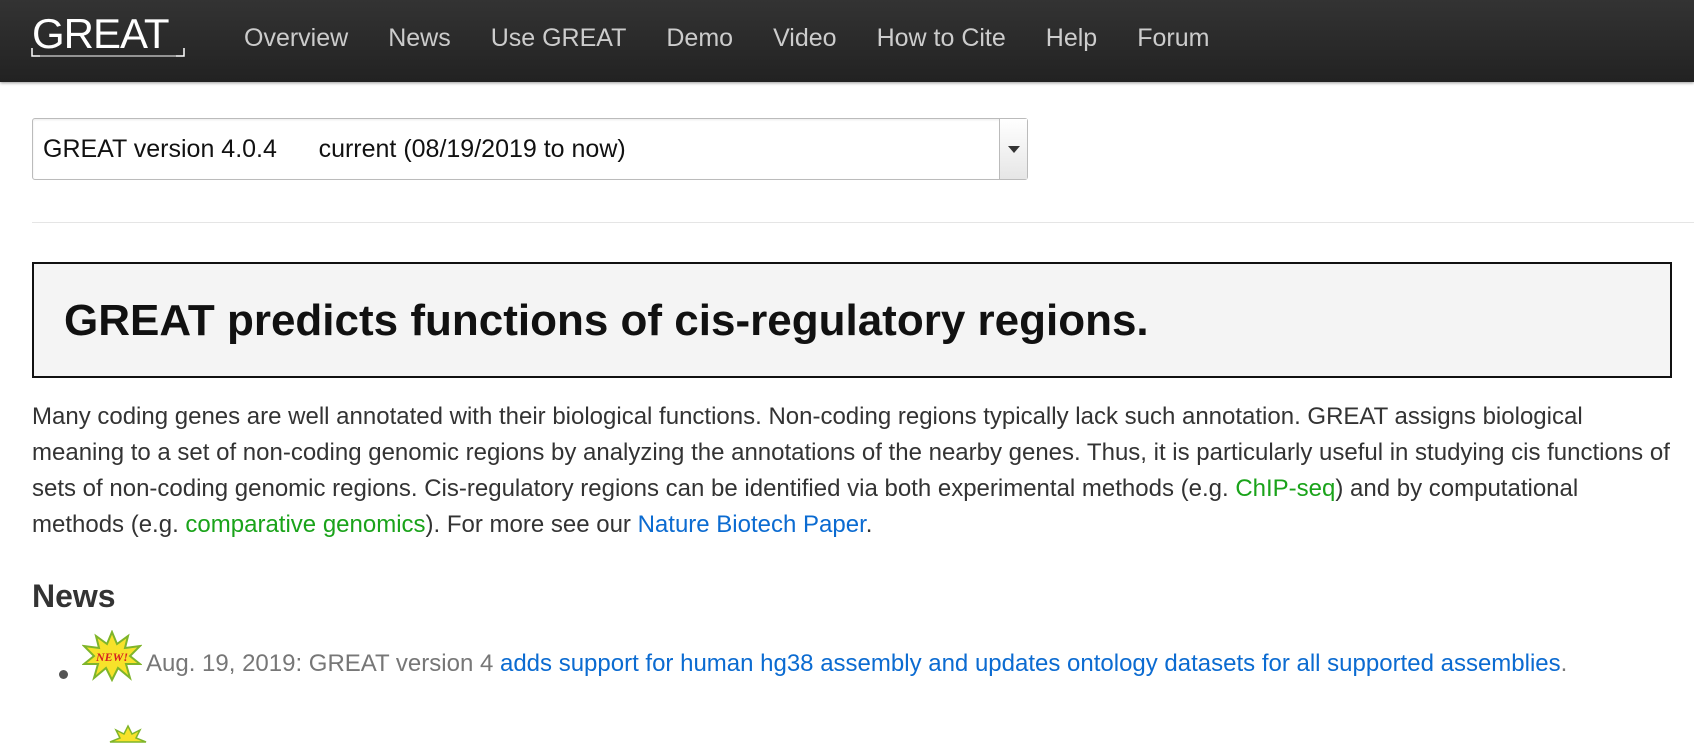  What do you see at coordinates (128, 733) in the screenshot?
I see `new-badge-icon-next` at bounding box center [128, 733].